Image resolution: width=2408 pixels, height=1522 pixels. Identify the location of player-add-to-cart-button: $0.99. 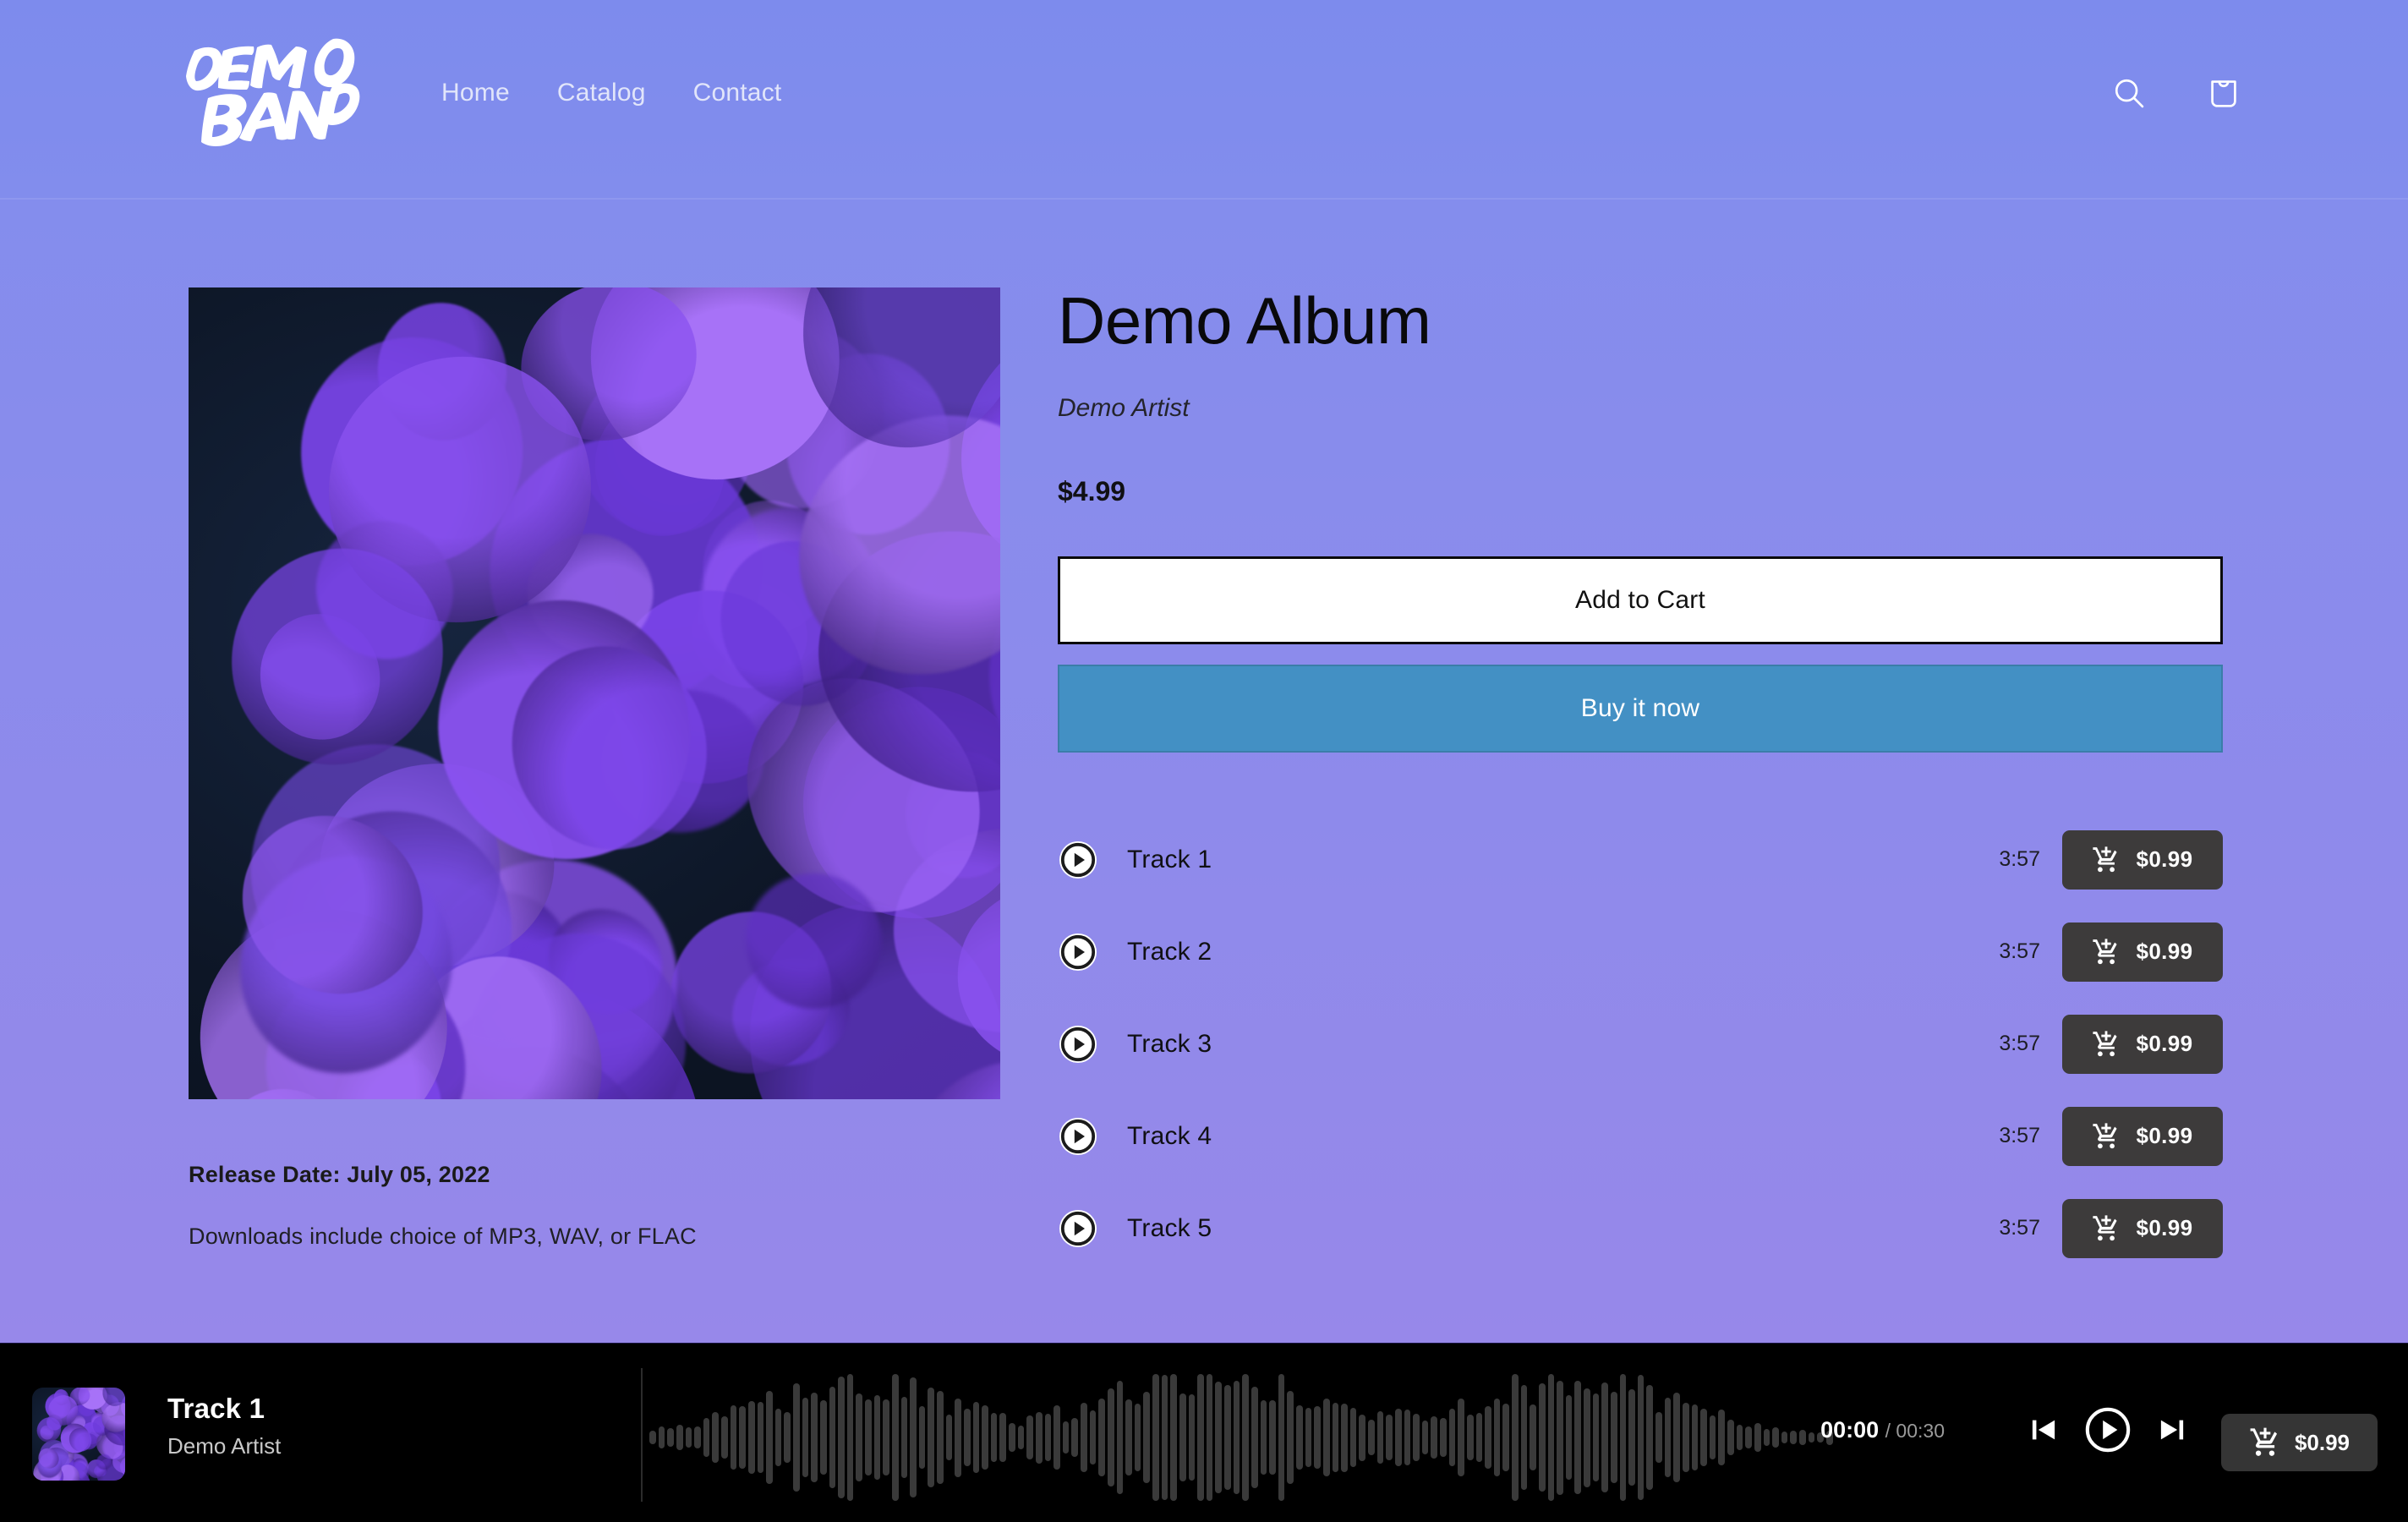
(2299, 1442).